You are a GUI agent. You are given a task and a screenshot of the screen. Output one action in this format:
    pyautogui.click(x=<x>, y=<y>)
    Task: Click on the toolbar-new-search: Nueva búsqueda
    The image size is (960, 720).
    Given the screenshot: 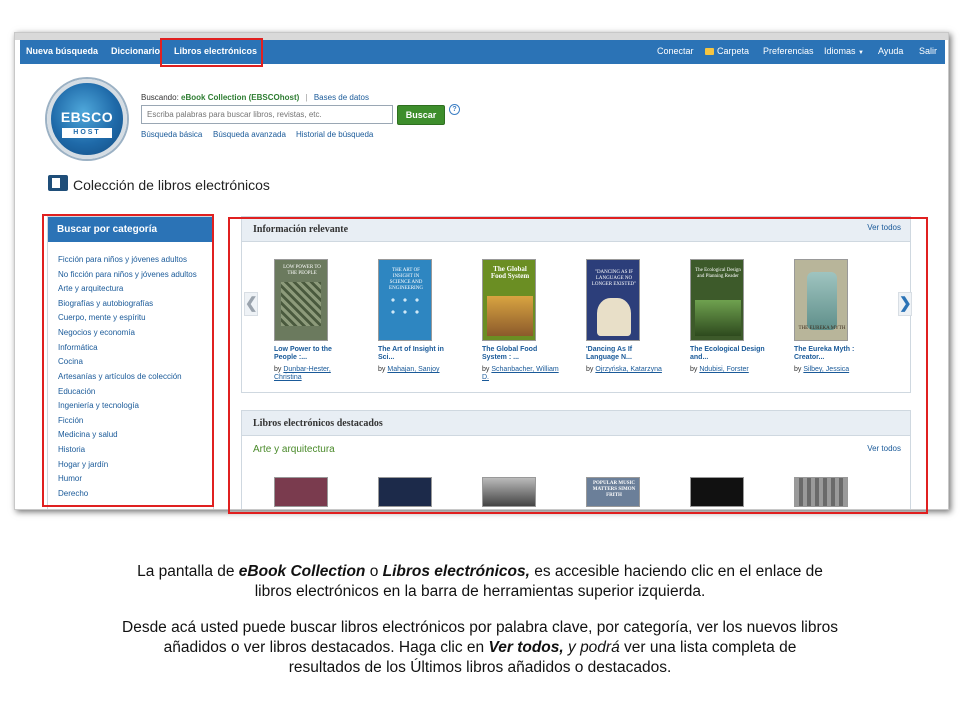 What is the action you would take?
    pyautogui.click(x=62, y=51)
    